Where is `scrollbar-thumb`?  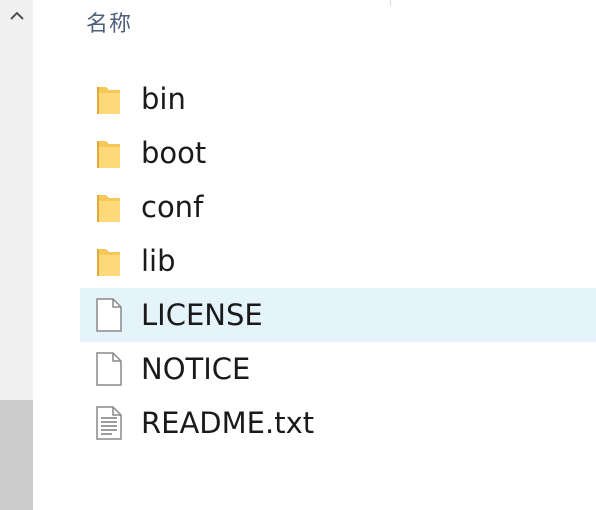 scrollbar-thumb is located at coordinates (16, 455).